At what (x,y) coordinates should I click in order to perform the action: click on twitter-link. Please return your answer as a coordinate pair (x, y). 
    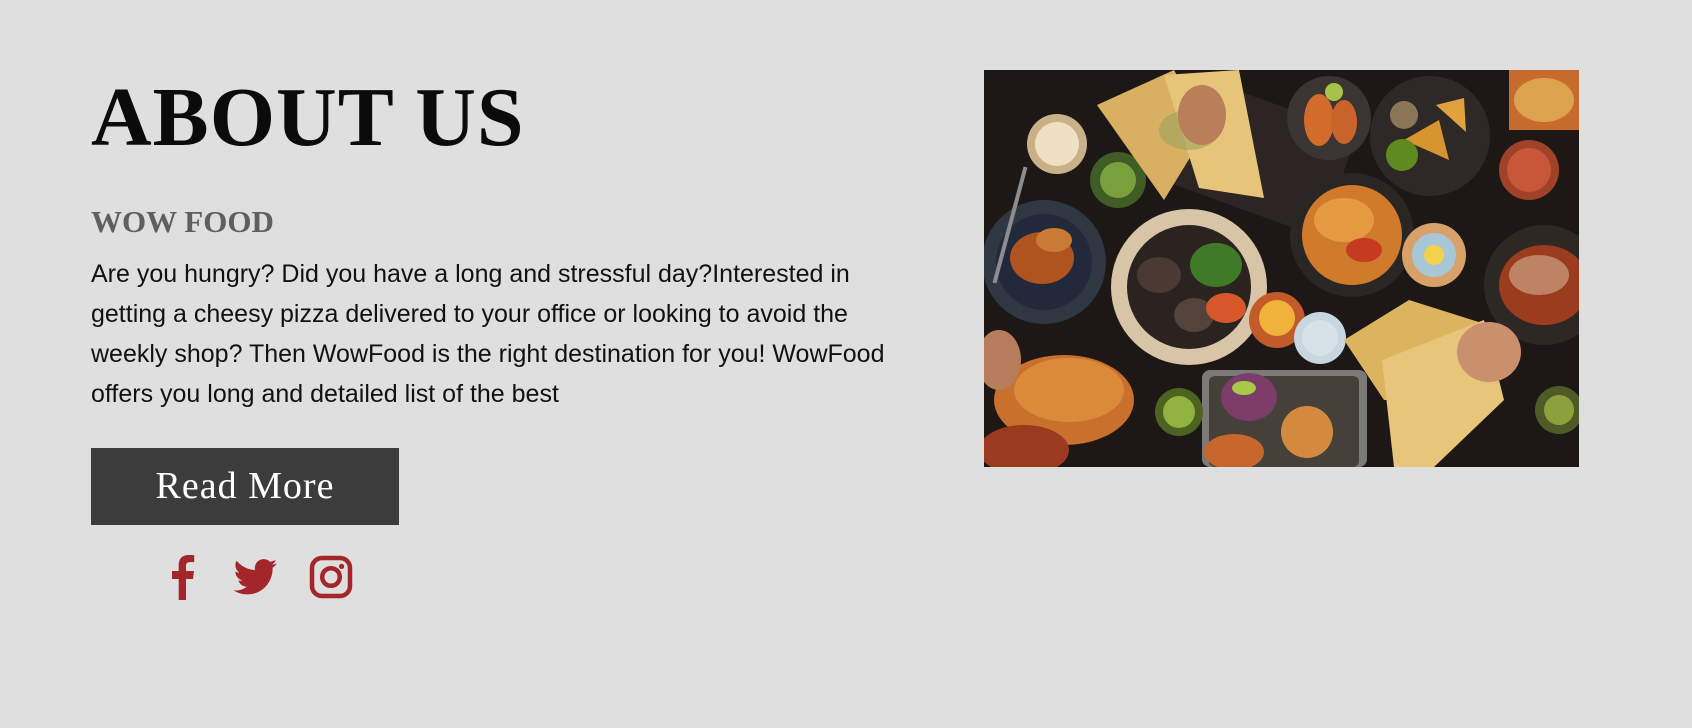
    Looking at the image, I should click on (255, 577).